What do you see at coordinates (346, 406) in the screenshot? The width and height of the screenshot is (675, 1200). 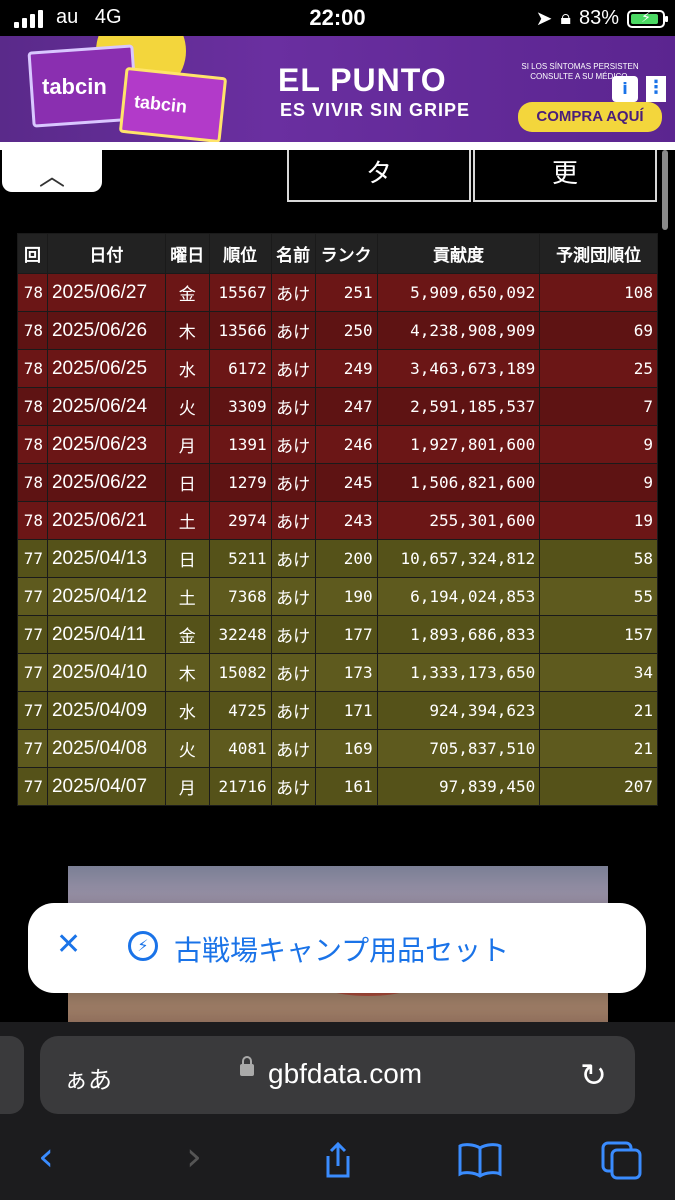 I see `row-level: 247` at bounding box center [346, 406].